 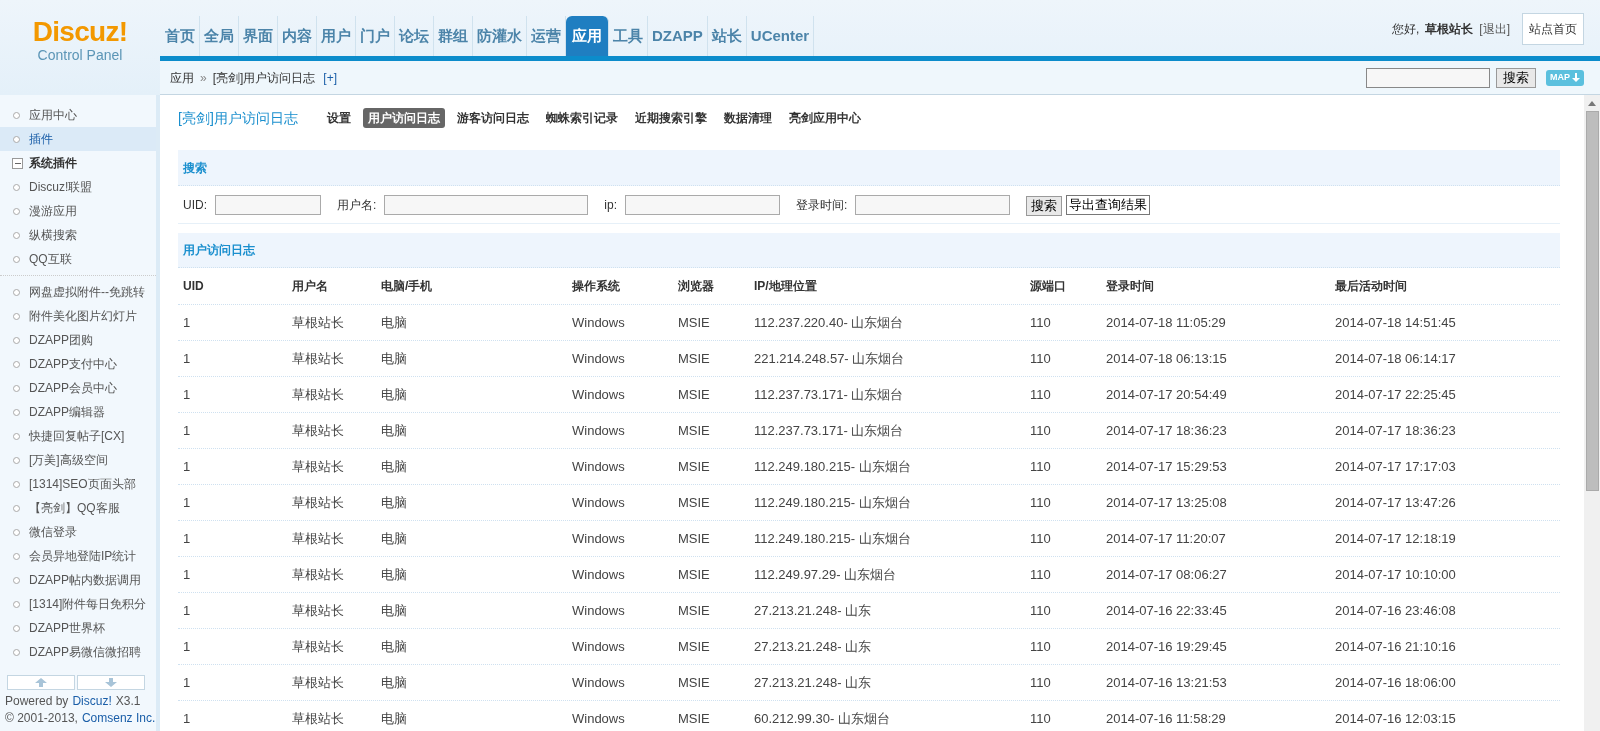 I want to click on table-cell-text: 2014-07-16 11:58:29, so click(x=1166, y=718).